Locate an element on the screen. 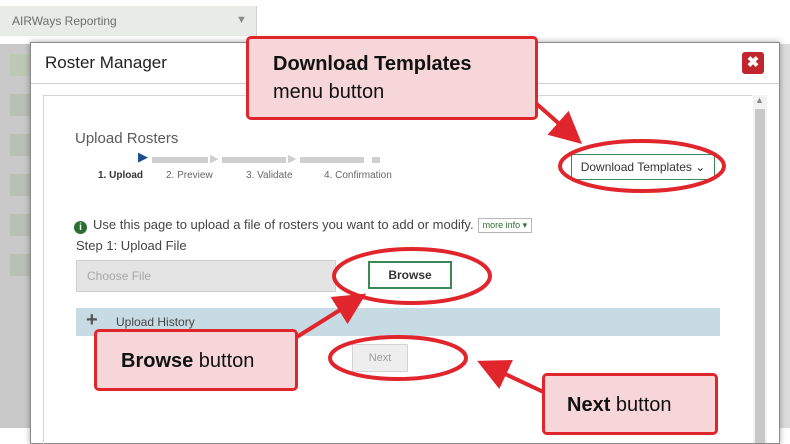 The width and height of the screenshot is (790, 444). app-selector-label: AIRWays Reporting is located at coordinates (64, 21).